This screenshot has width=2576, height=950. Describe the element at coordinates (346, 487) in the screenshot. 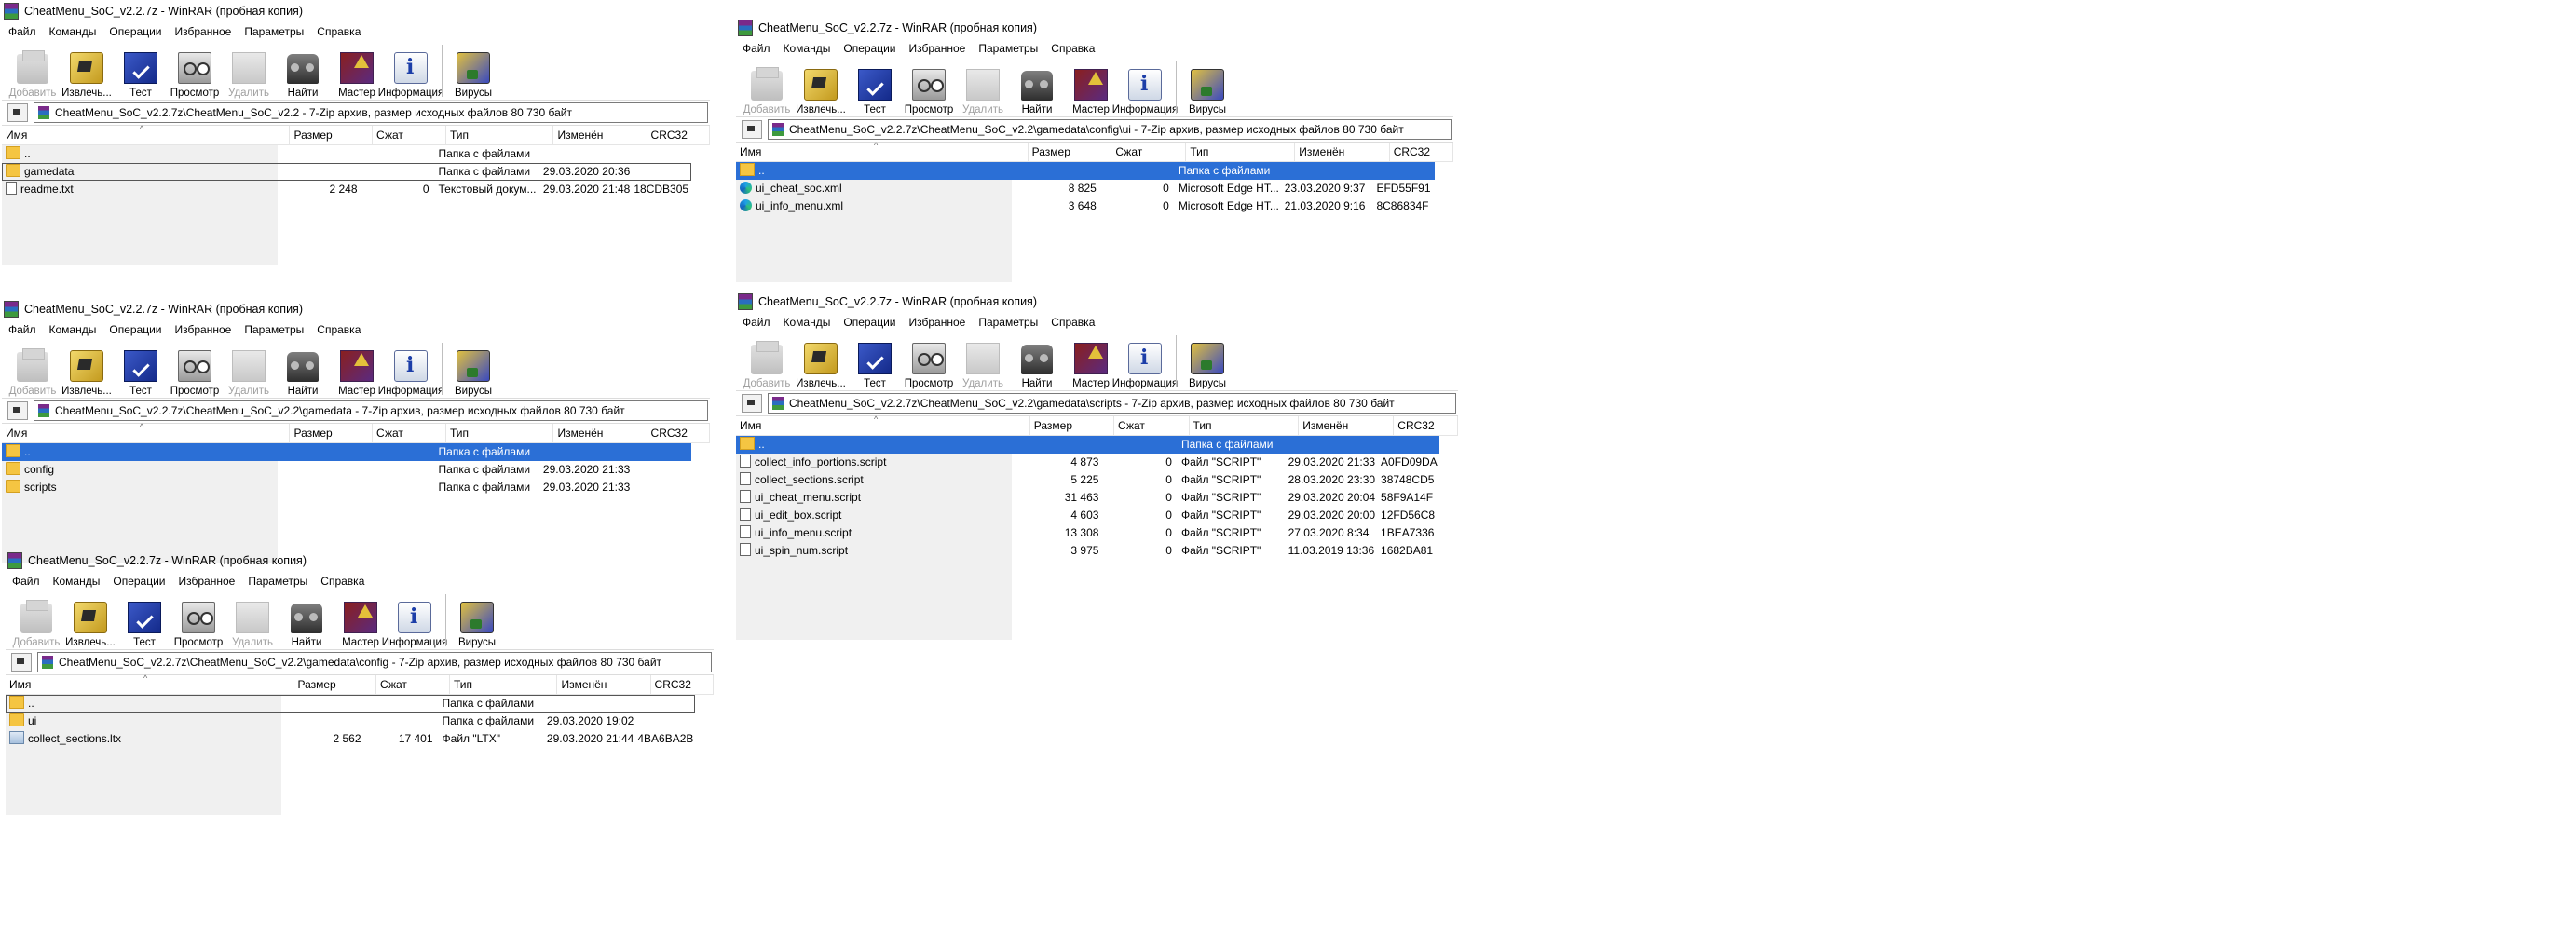

I see `file-row: scripts Папка с файлами 29.03.2020 21:33` at that location.